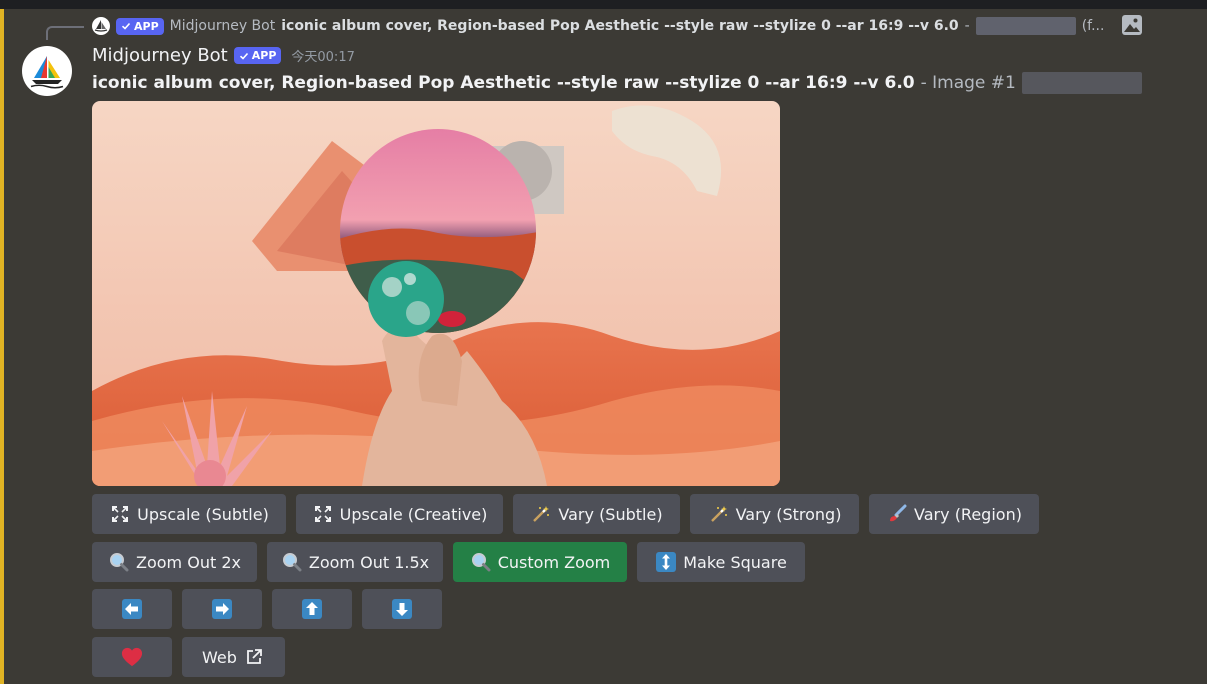  I want to click on external-link-icon, so click(254, 657).